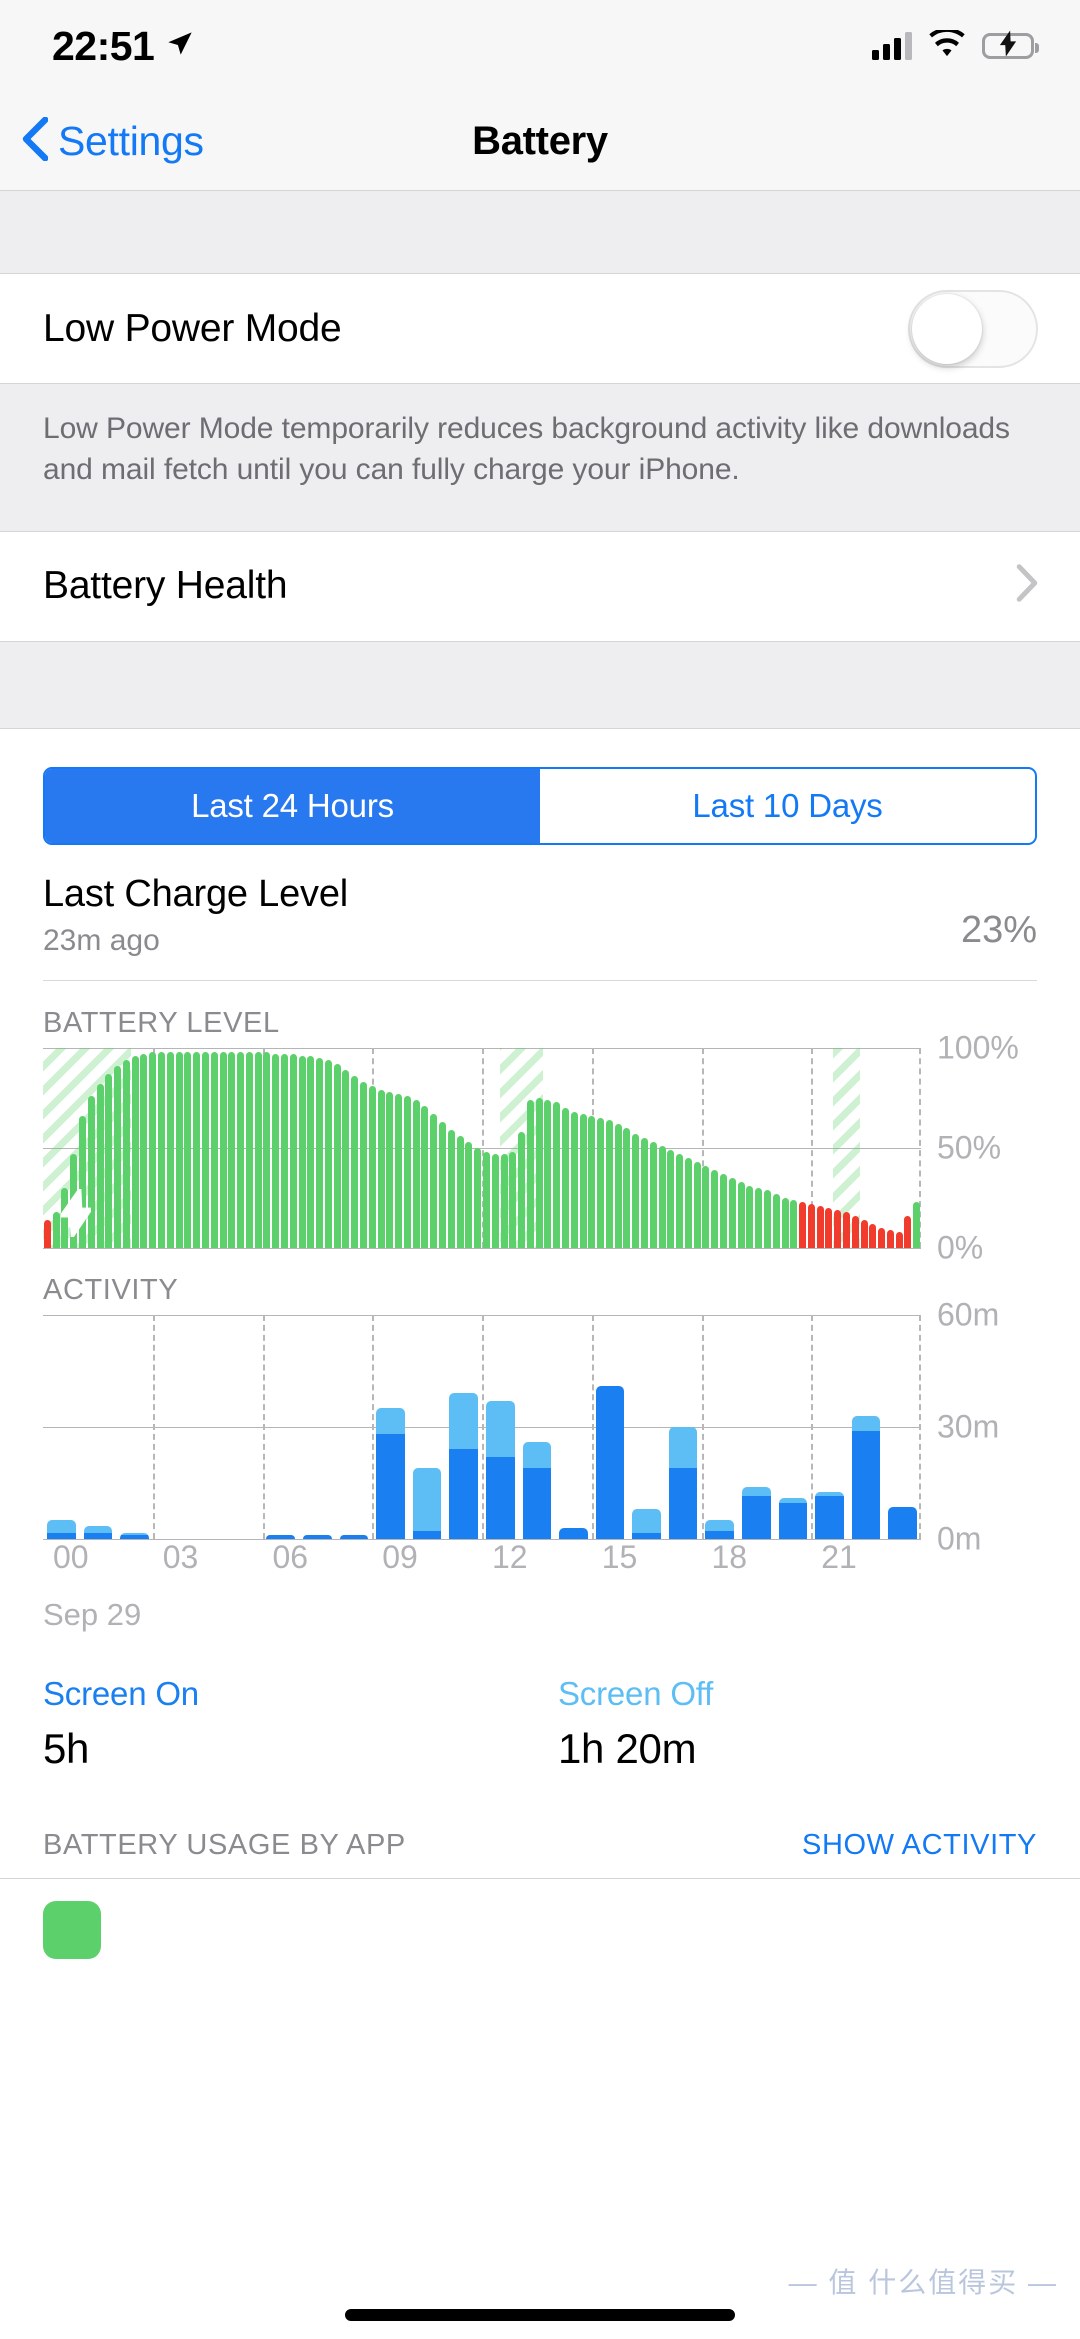 The width and height of the screenshot is (1080, 2339). What do you see at coordinates (892, 46) in the screenshot?
I see `cellular-bars-icon` at bounding box center [892, 46].